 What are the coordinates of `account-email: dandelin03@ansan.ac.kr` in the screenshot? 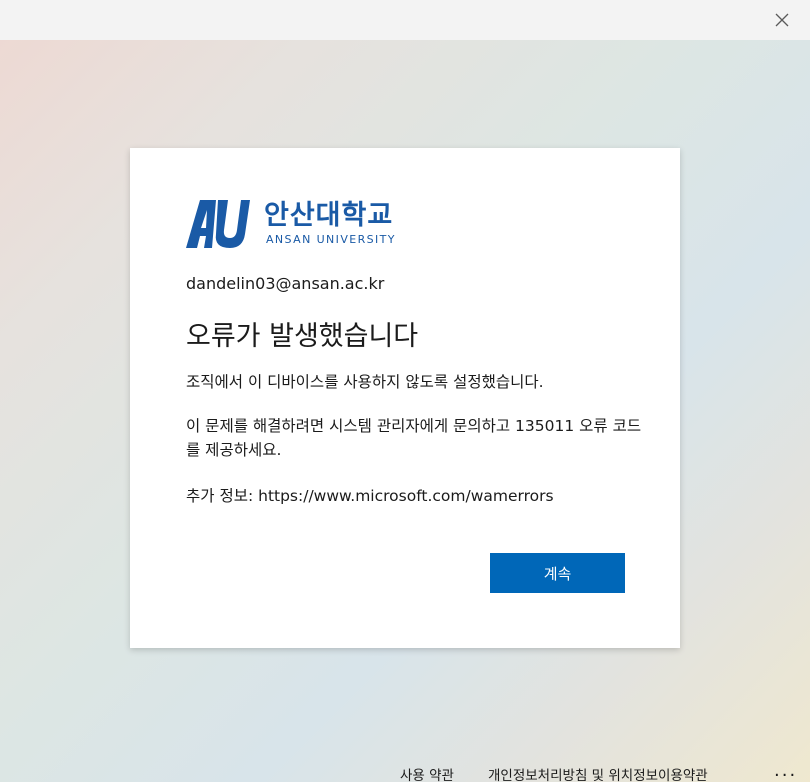 It's located at (285, 283).